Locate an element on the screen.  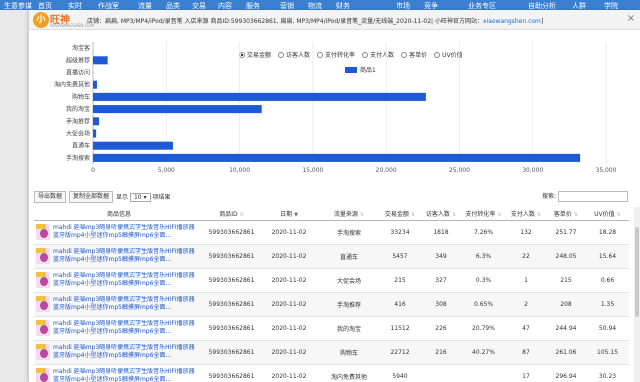
column-header: 商品ID ⇅ is located at coordinates (231, 214).